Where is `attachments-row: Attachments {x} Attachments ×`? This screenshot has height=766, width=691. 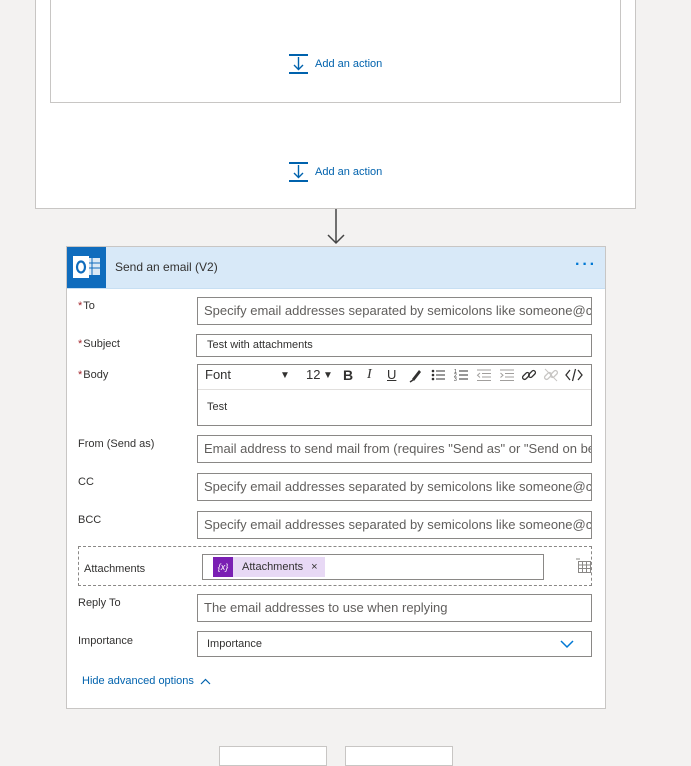
attachments-row: Attachments {x} Attachments × is located at coordinates (335, 566).